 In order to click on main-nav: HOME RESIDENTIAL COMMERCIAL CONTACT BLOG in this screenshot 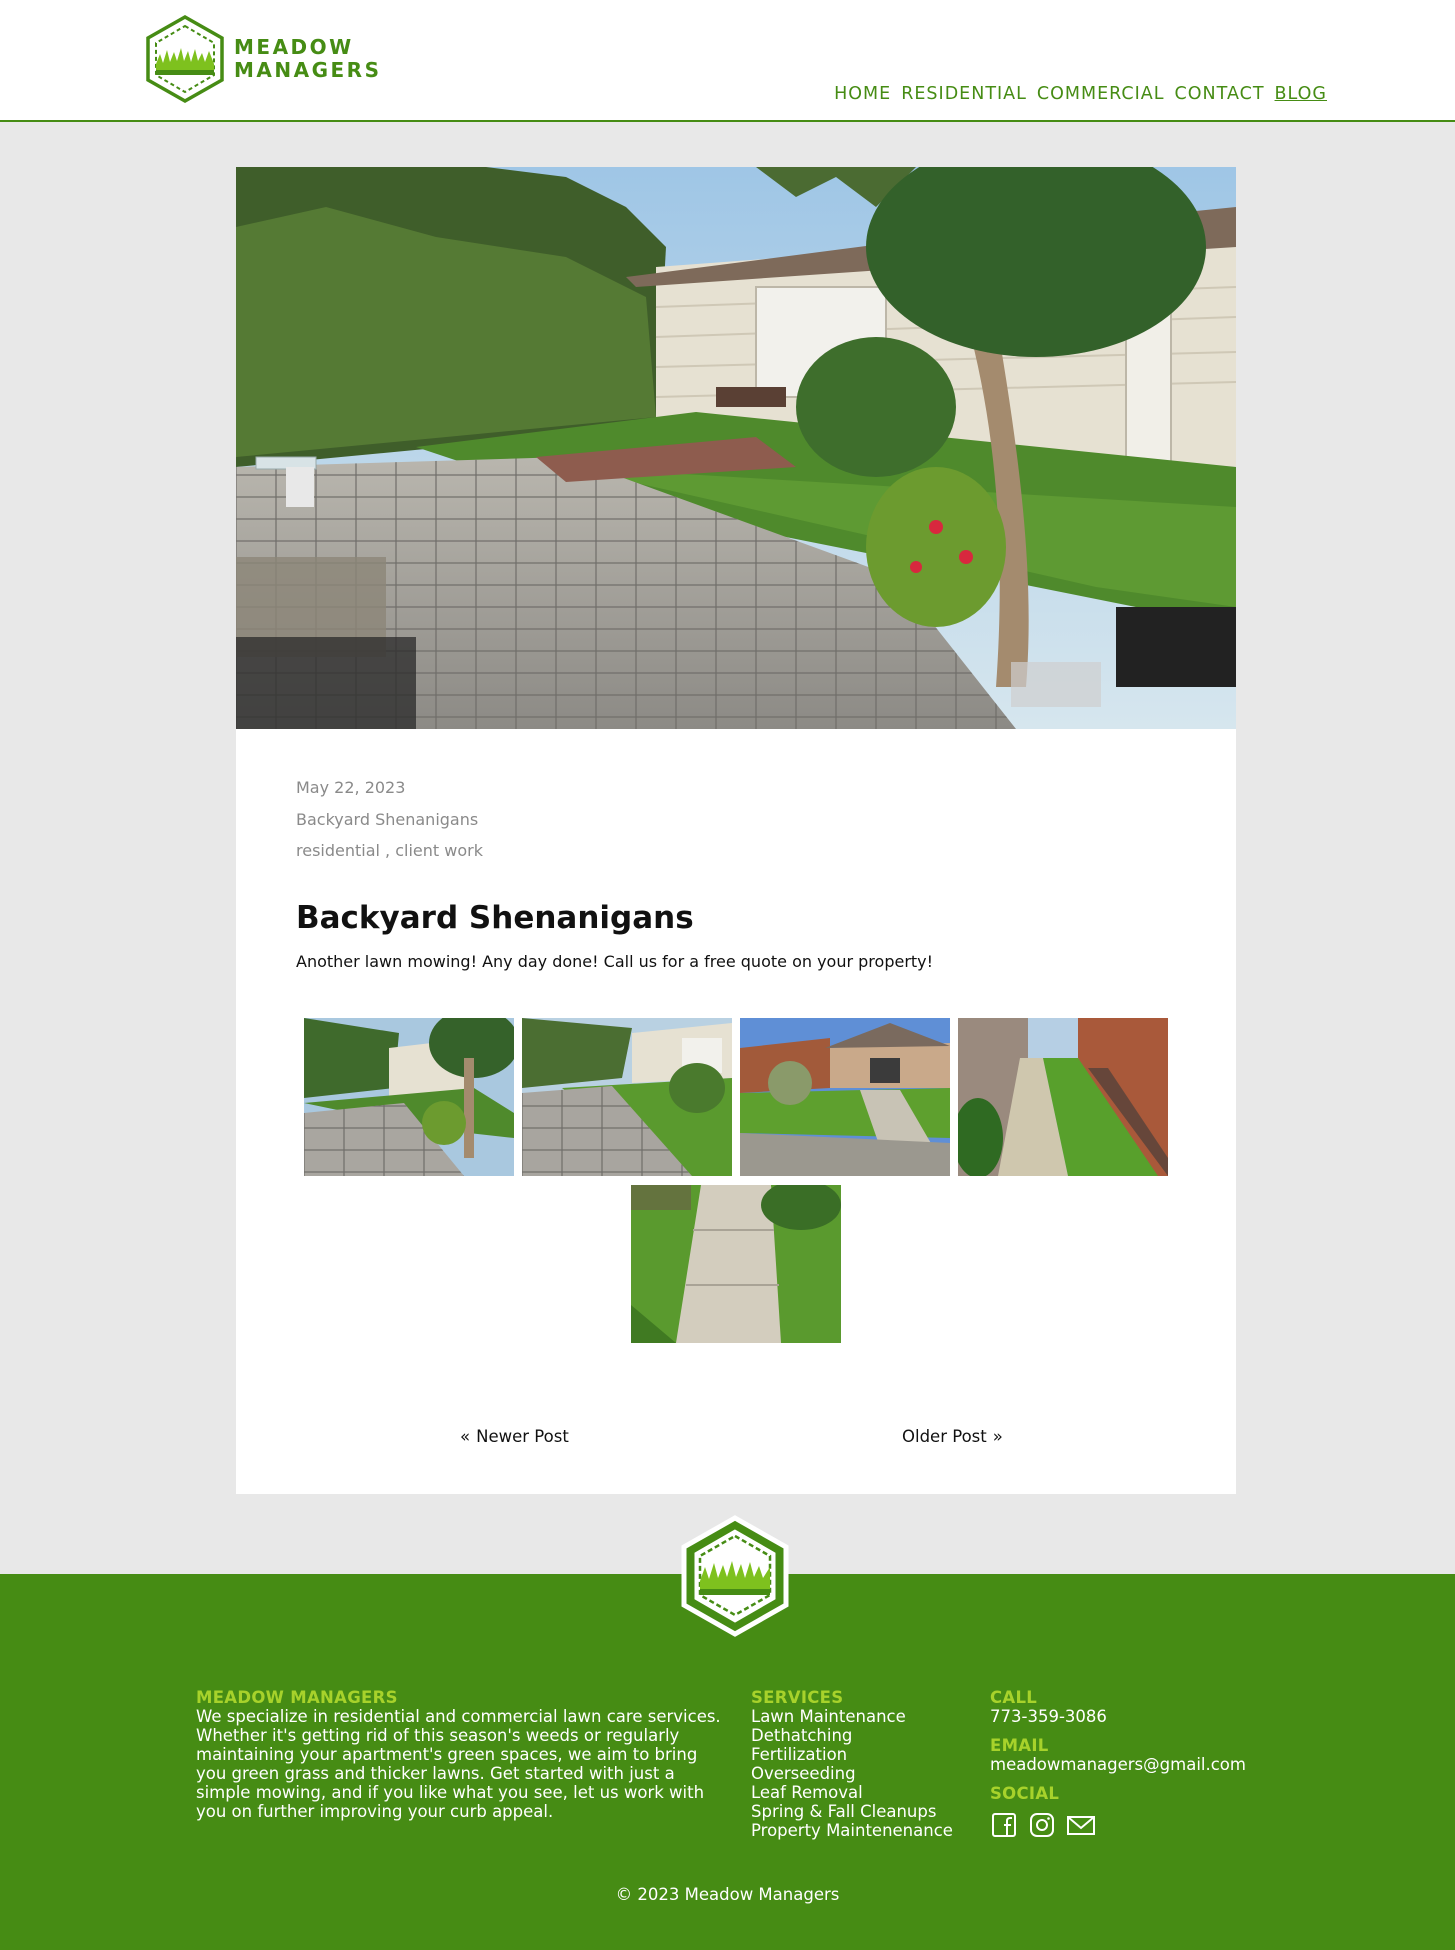, I will do `click(1080, 94)`.